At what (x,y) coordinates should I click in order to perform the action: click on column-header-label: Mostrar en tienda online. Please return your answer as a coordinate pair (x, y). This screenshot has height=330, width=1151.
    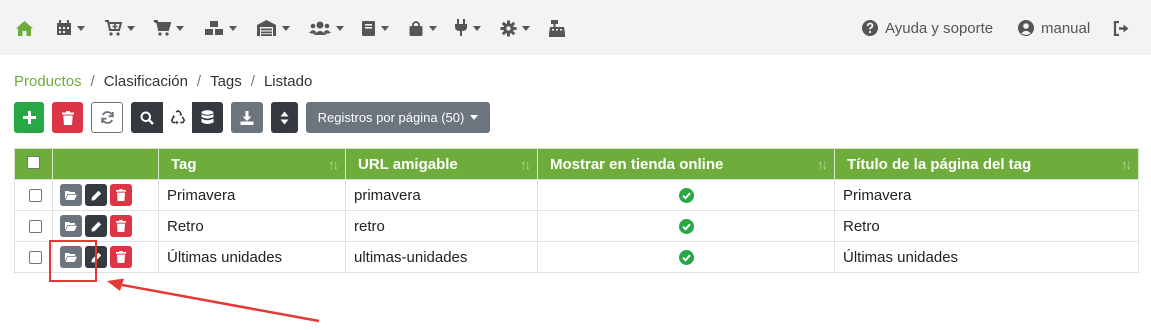
    Looking at the image, I should click on (637, 164).